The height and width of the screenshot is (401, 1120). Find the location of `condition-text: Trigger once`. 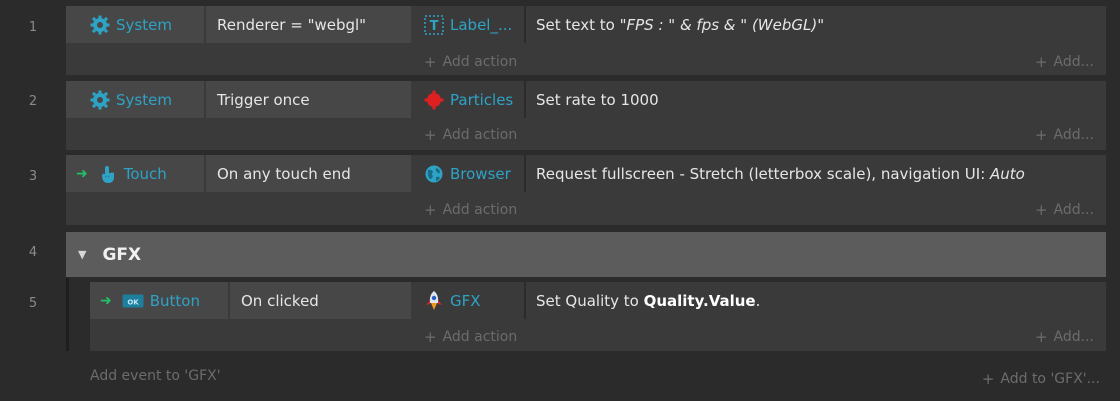

condition-text: Trigger once is located at coordinates (308, 99).